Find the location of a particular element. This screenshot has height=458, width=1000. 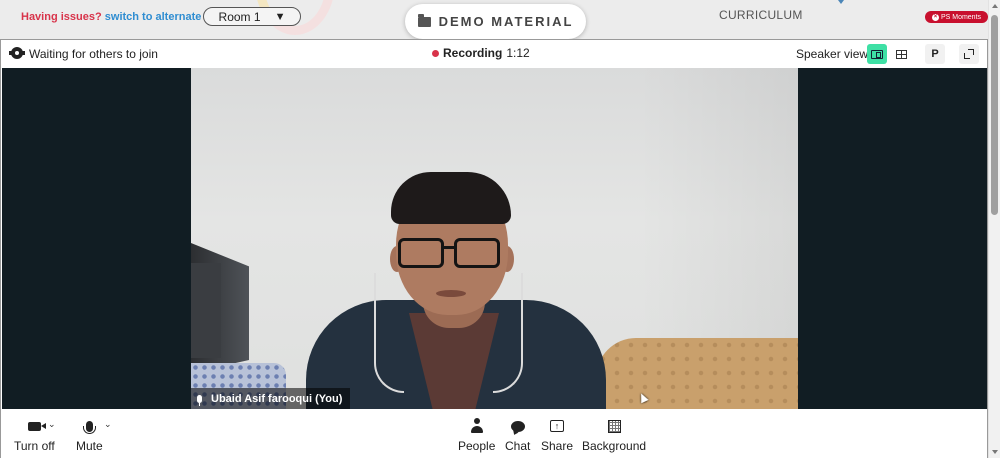

mute-button: Mute is located at coordinates (89, 435).